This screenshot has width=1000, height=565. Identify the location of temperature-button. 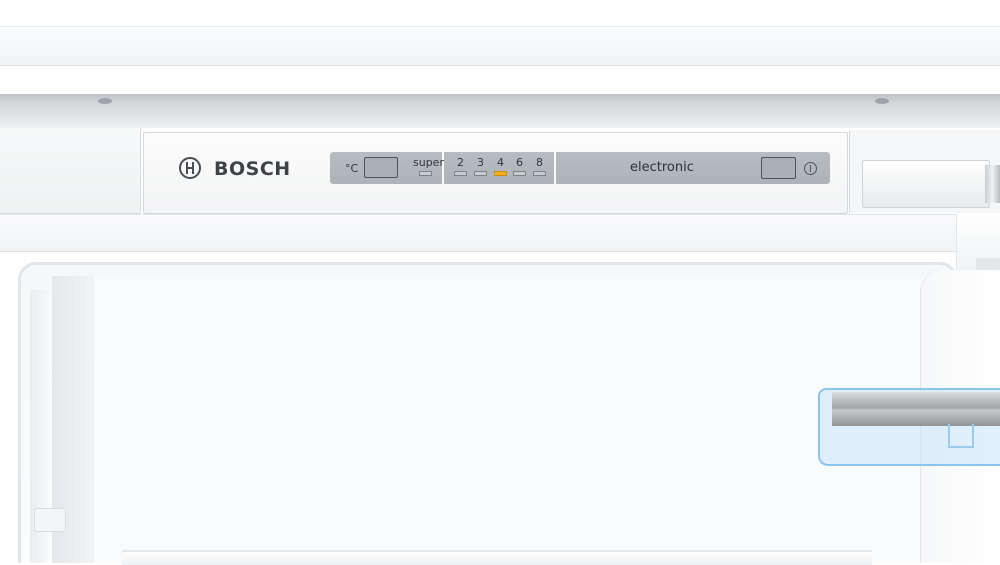
(381, 167).